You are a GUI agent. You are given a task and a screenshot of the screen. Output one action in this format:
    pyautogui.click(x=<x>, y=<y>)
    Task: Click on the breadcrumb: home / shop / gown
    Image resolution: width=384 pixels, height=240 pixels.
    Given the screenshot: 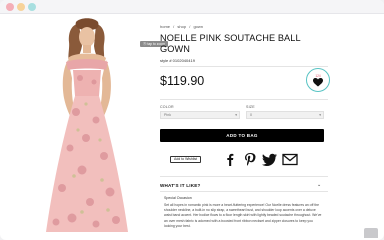 What is the action you would take?
    pyautogui.click(x=182, y=26)
    